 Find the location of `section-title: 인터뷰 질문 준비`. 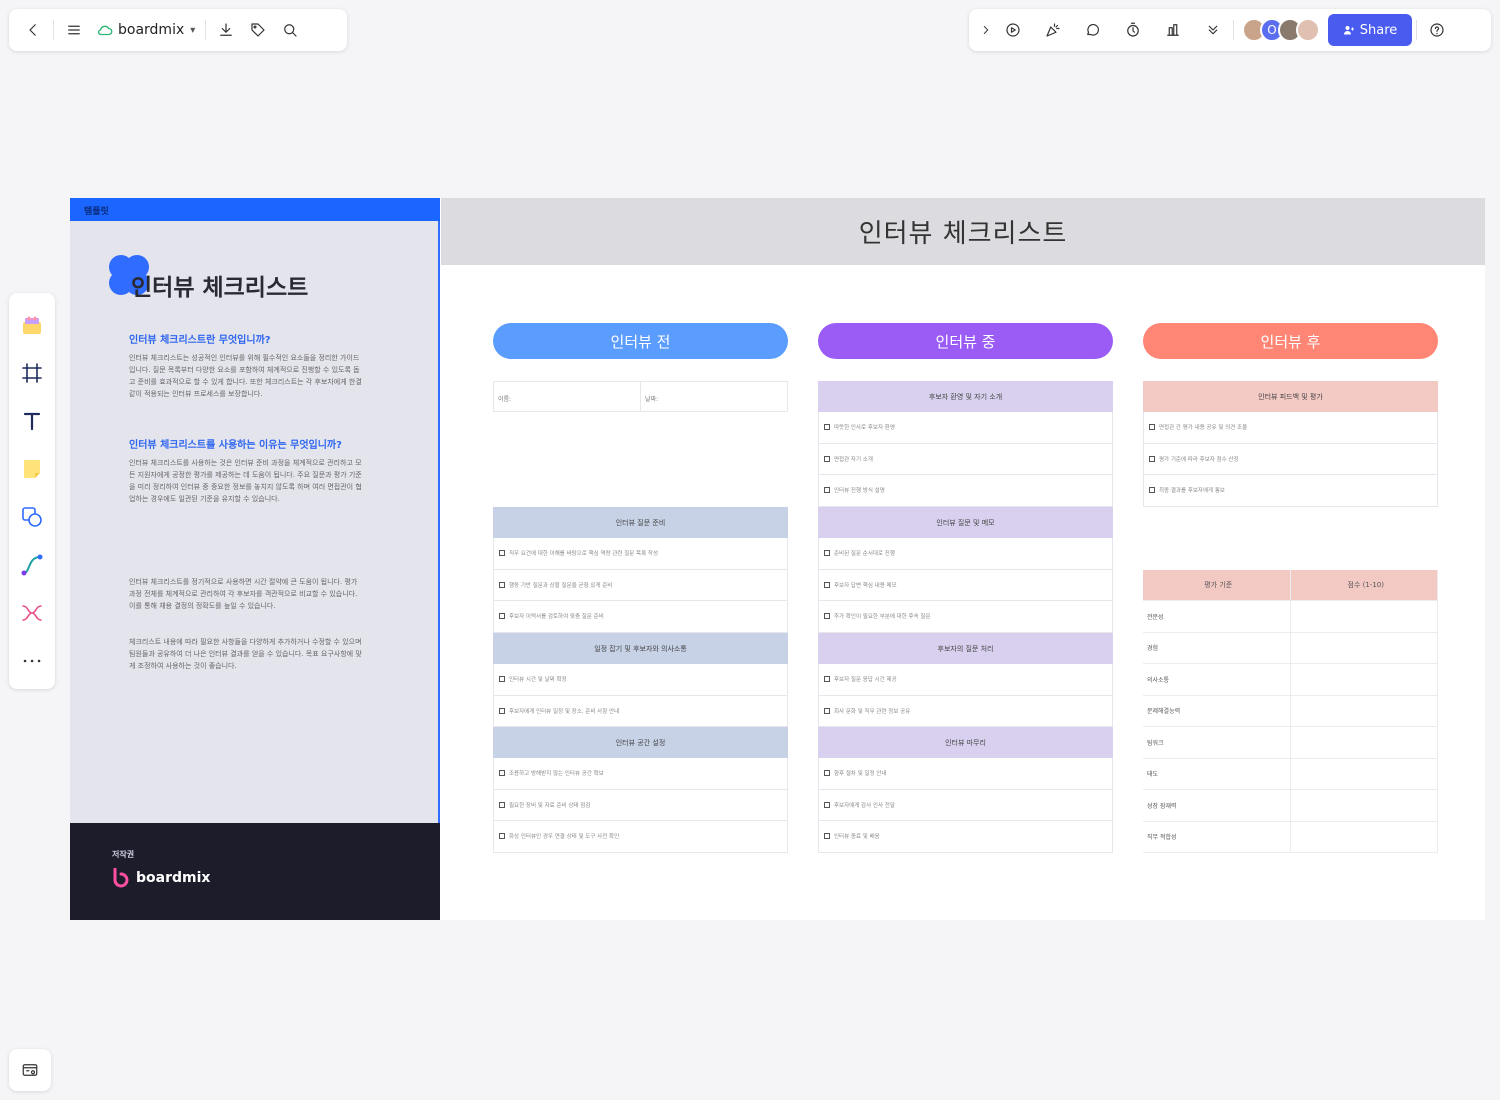

section-title: 인터뷰 질문 준비 is located at coordinates (640, 522).